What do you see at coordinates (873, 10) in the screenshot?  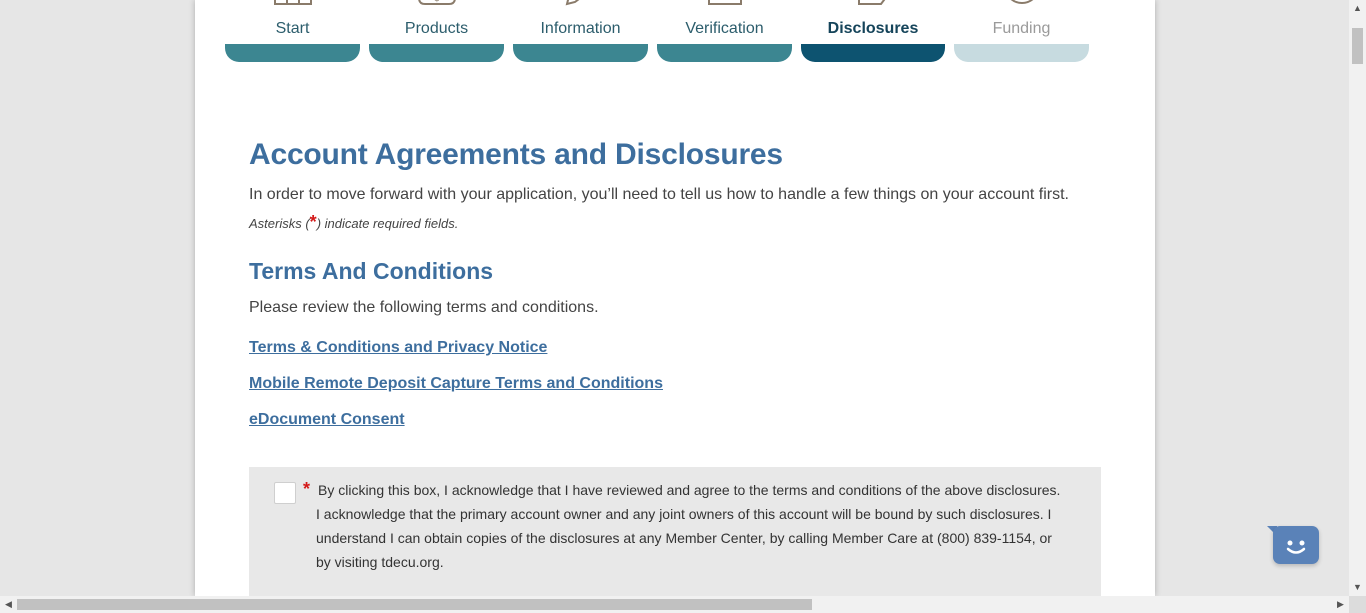 I see `document-icon` at bounding box center [873, 10].